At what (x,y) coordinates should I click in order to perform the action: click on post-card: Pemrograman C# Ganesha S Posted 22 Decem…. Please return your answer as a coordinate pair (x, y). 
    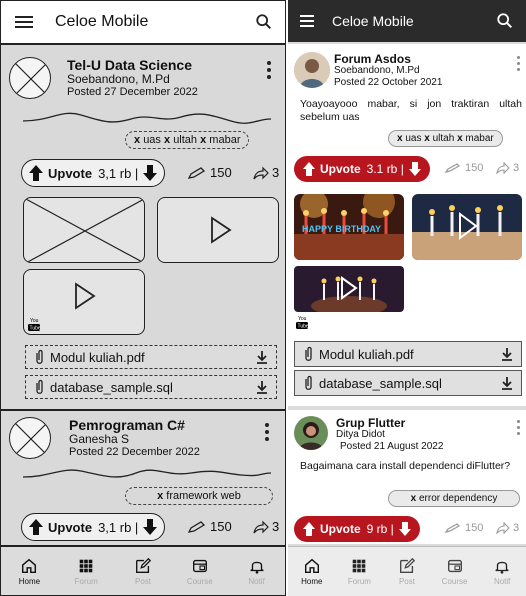
    Looking at the image, I should click on (143, 478).